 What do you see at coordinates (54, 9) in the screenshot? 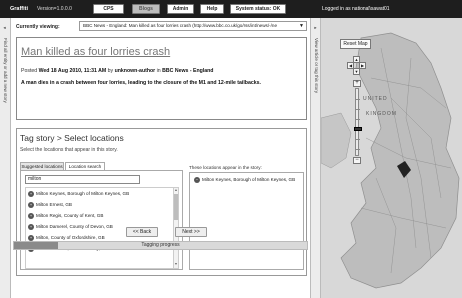
I see `app-version: Version=1.0.0.0` at bounding box center [54, 9].